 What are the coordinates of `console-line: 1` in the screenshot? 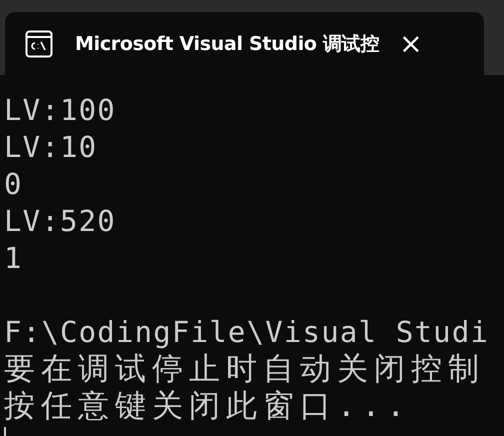 It's located at (14, 258).